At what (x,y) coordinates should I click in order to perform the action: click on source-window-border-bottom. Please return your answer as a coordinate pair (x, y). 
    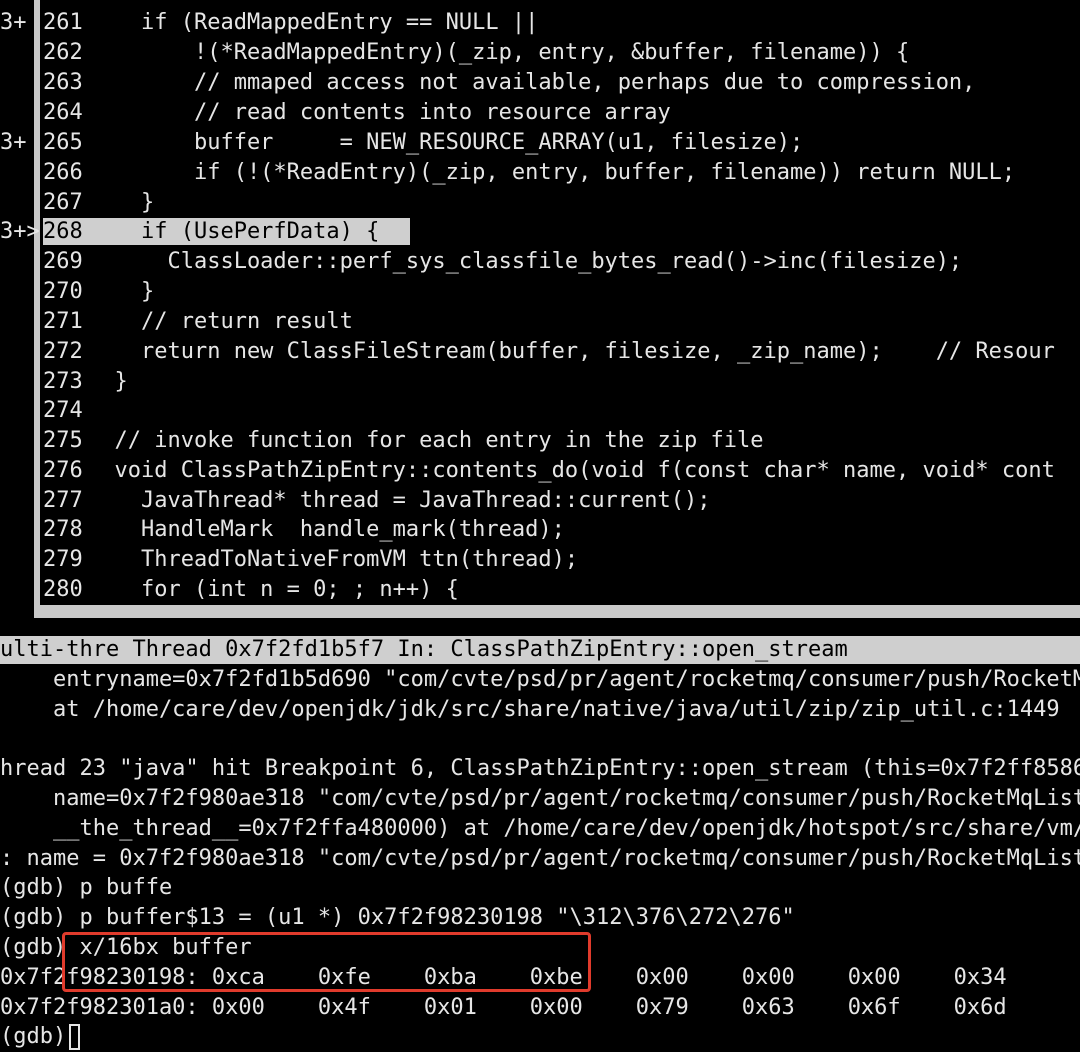
    Looking at the image, I should click on (557, 611).